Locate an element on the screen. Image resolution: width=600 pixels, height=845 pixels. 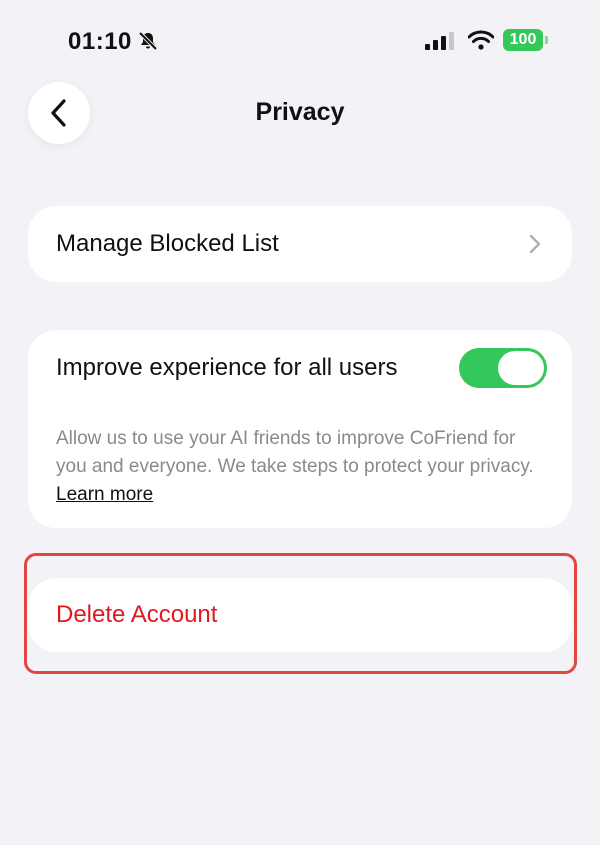
learn-more-link: Learn more is located at coordinates (104, 494).